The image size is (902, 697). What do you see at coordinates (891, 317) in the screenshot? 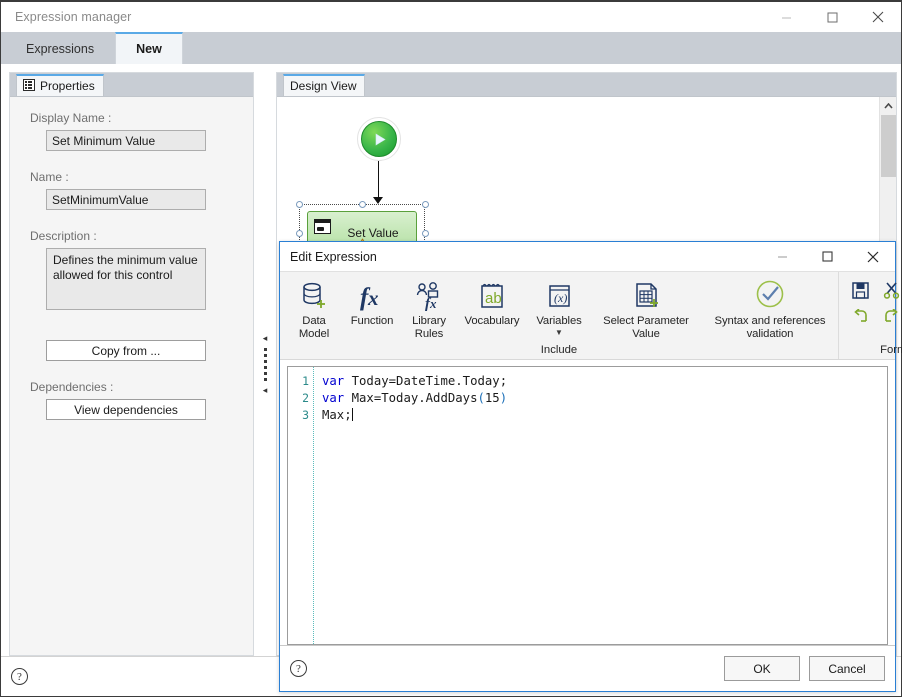
I see `redo-icon` at bounding box center [891, 317].